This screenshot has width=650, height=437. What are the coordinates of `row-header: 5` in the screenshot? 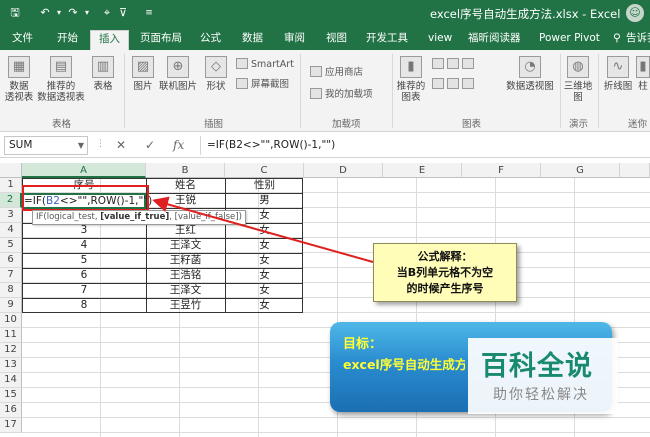 It's located at (11, 245).